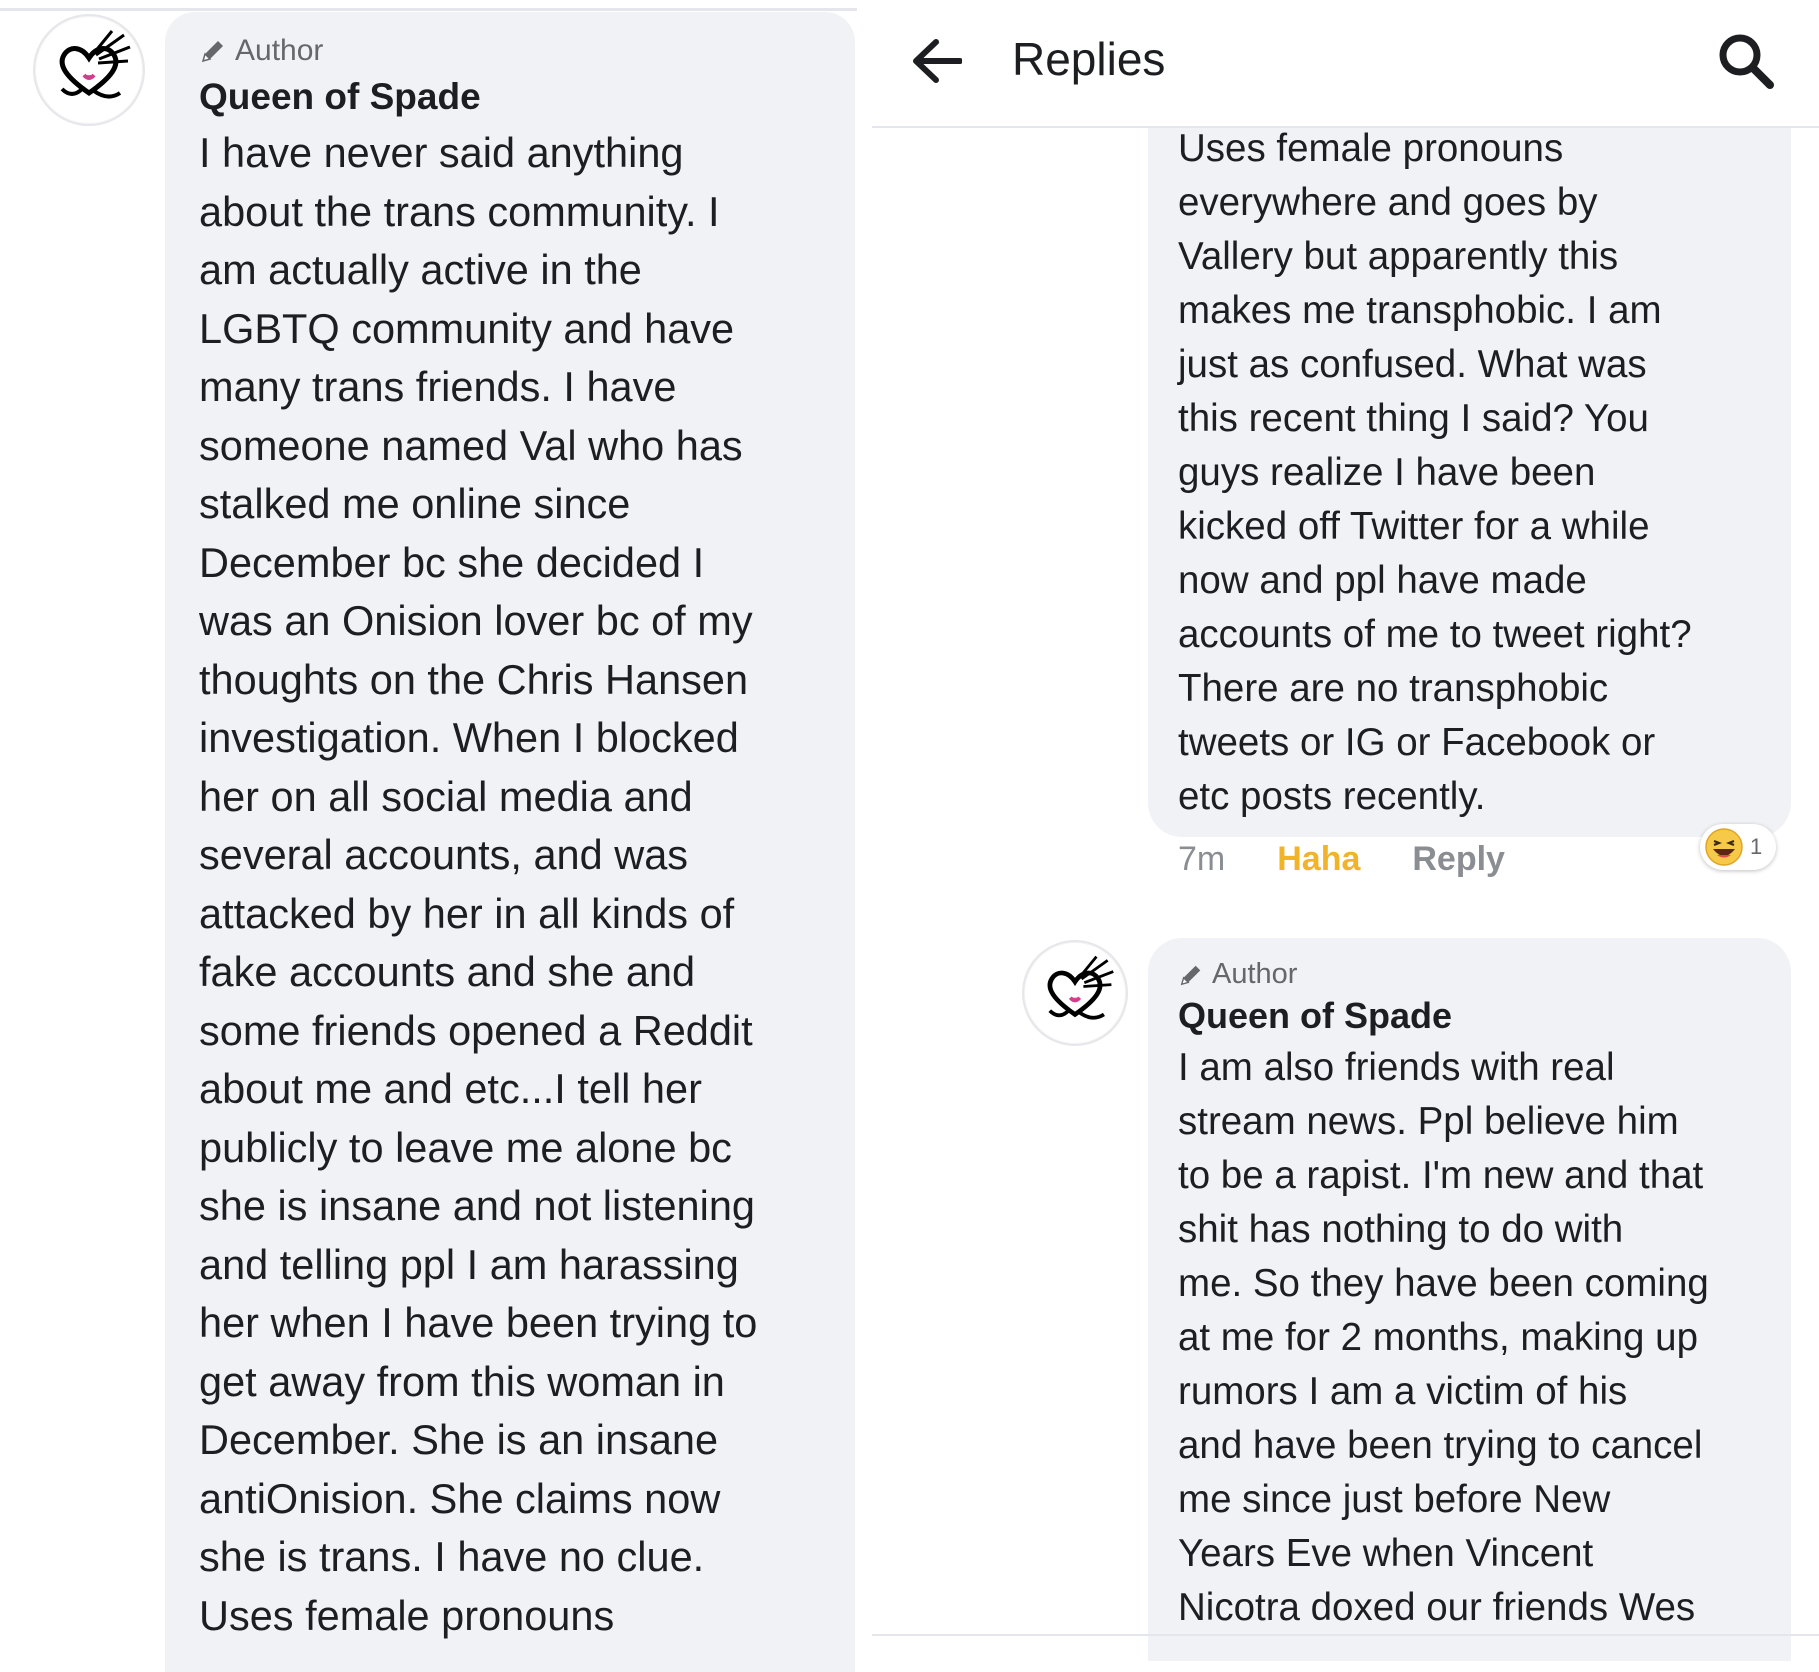  Describe the element at coordinates (1756, 846) in the screenshot. I see `reaction-count: 1` at that location.